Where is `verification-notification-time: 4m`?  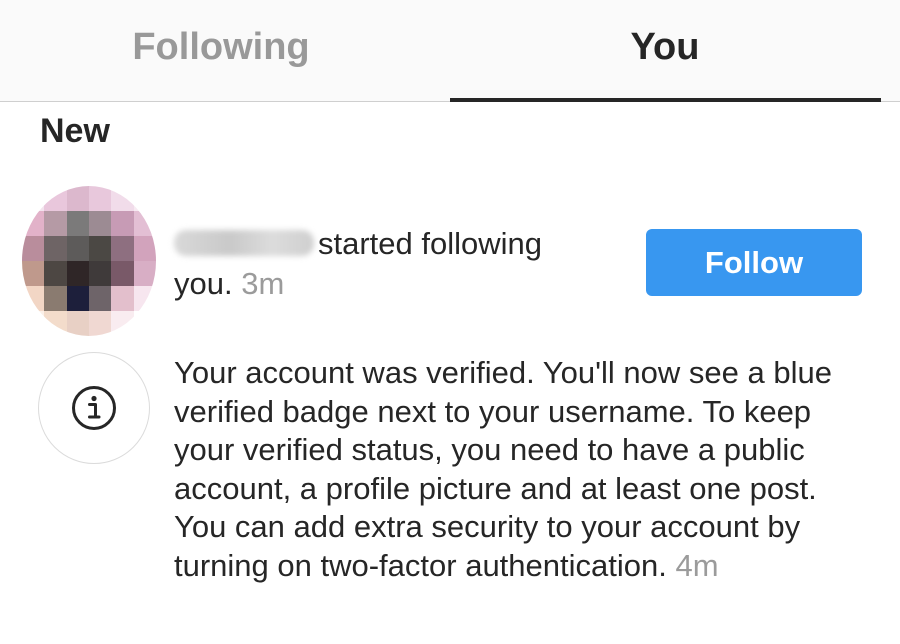 verification-notification-time: 4m is located at coordinates (697, 565).